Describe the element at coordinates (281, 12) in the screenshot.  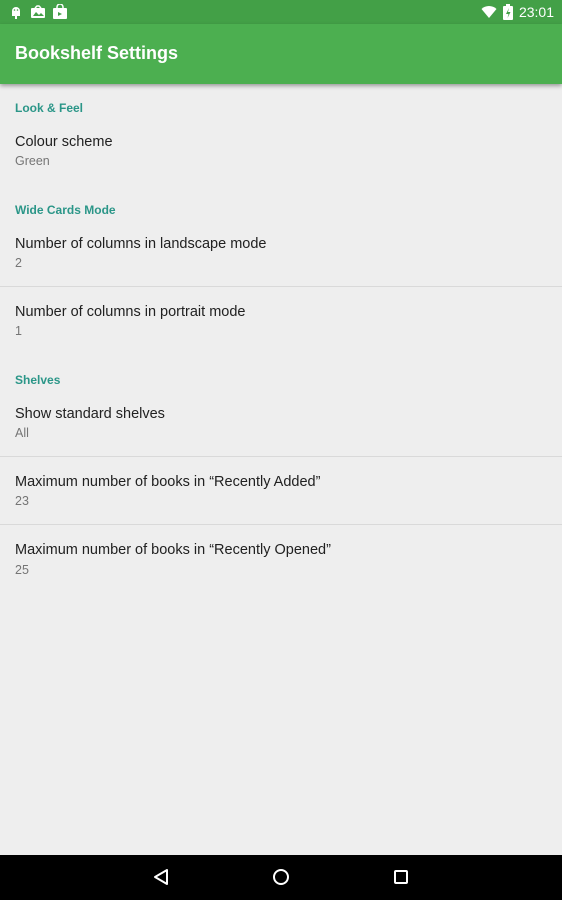
I see `status-bar: 23:01` at that location.